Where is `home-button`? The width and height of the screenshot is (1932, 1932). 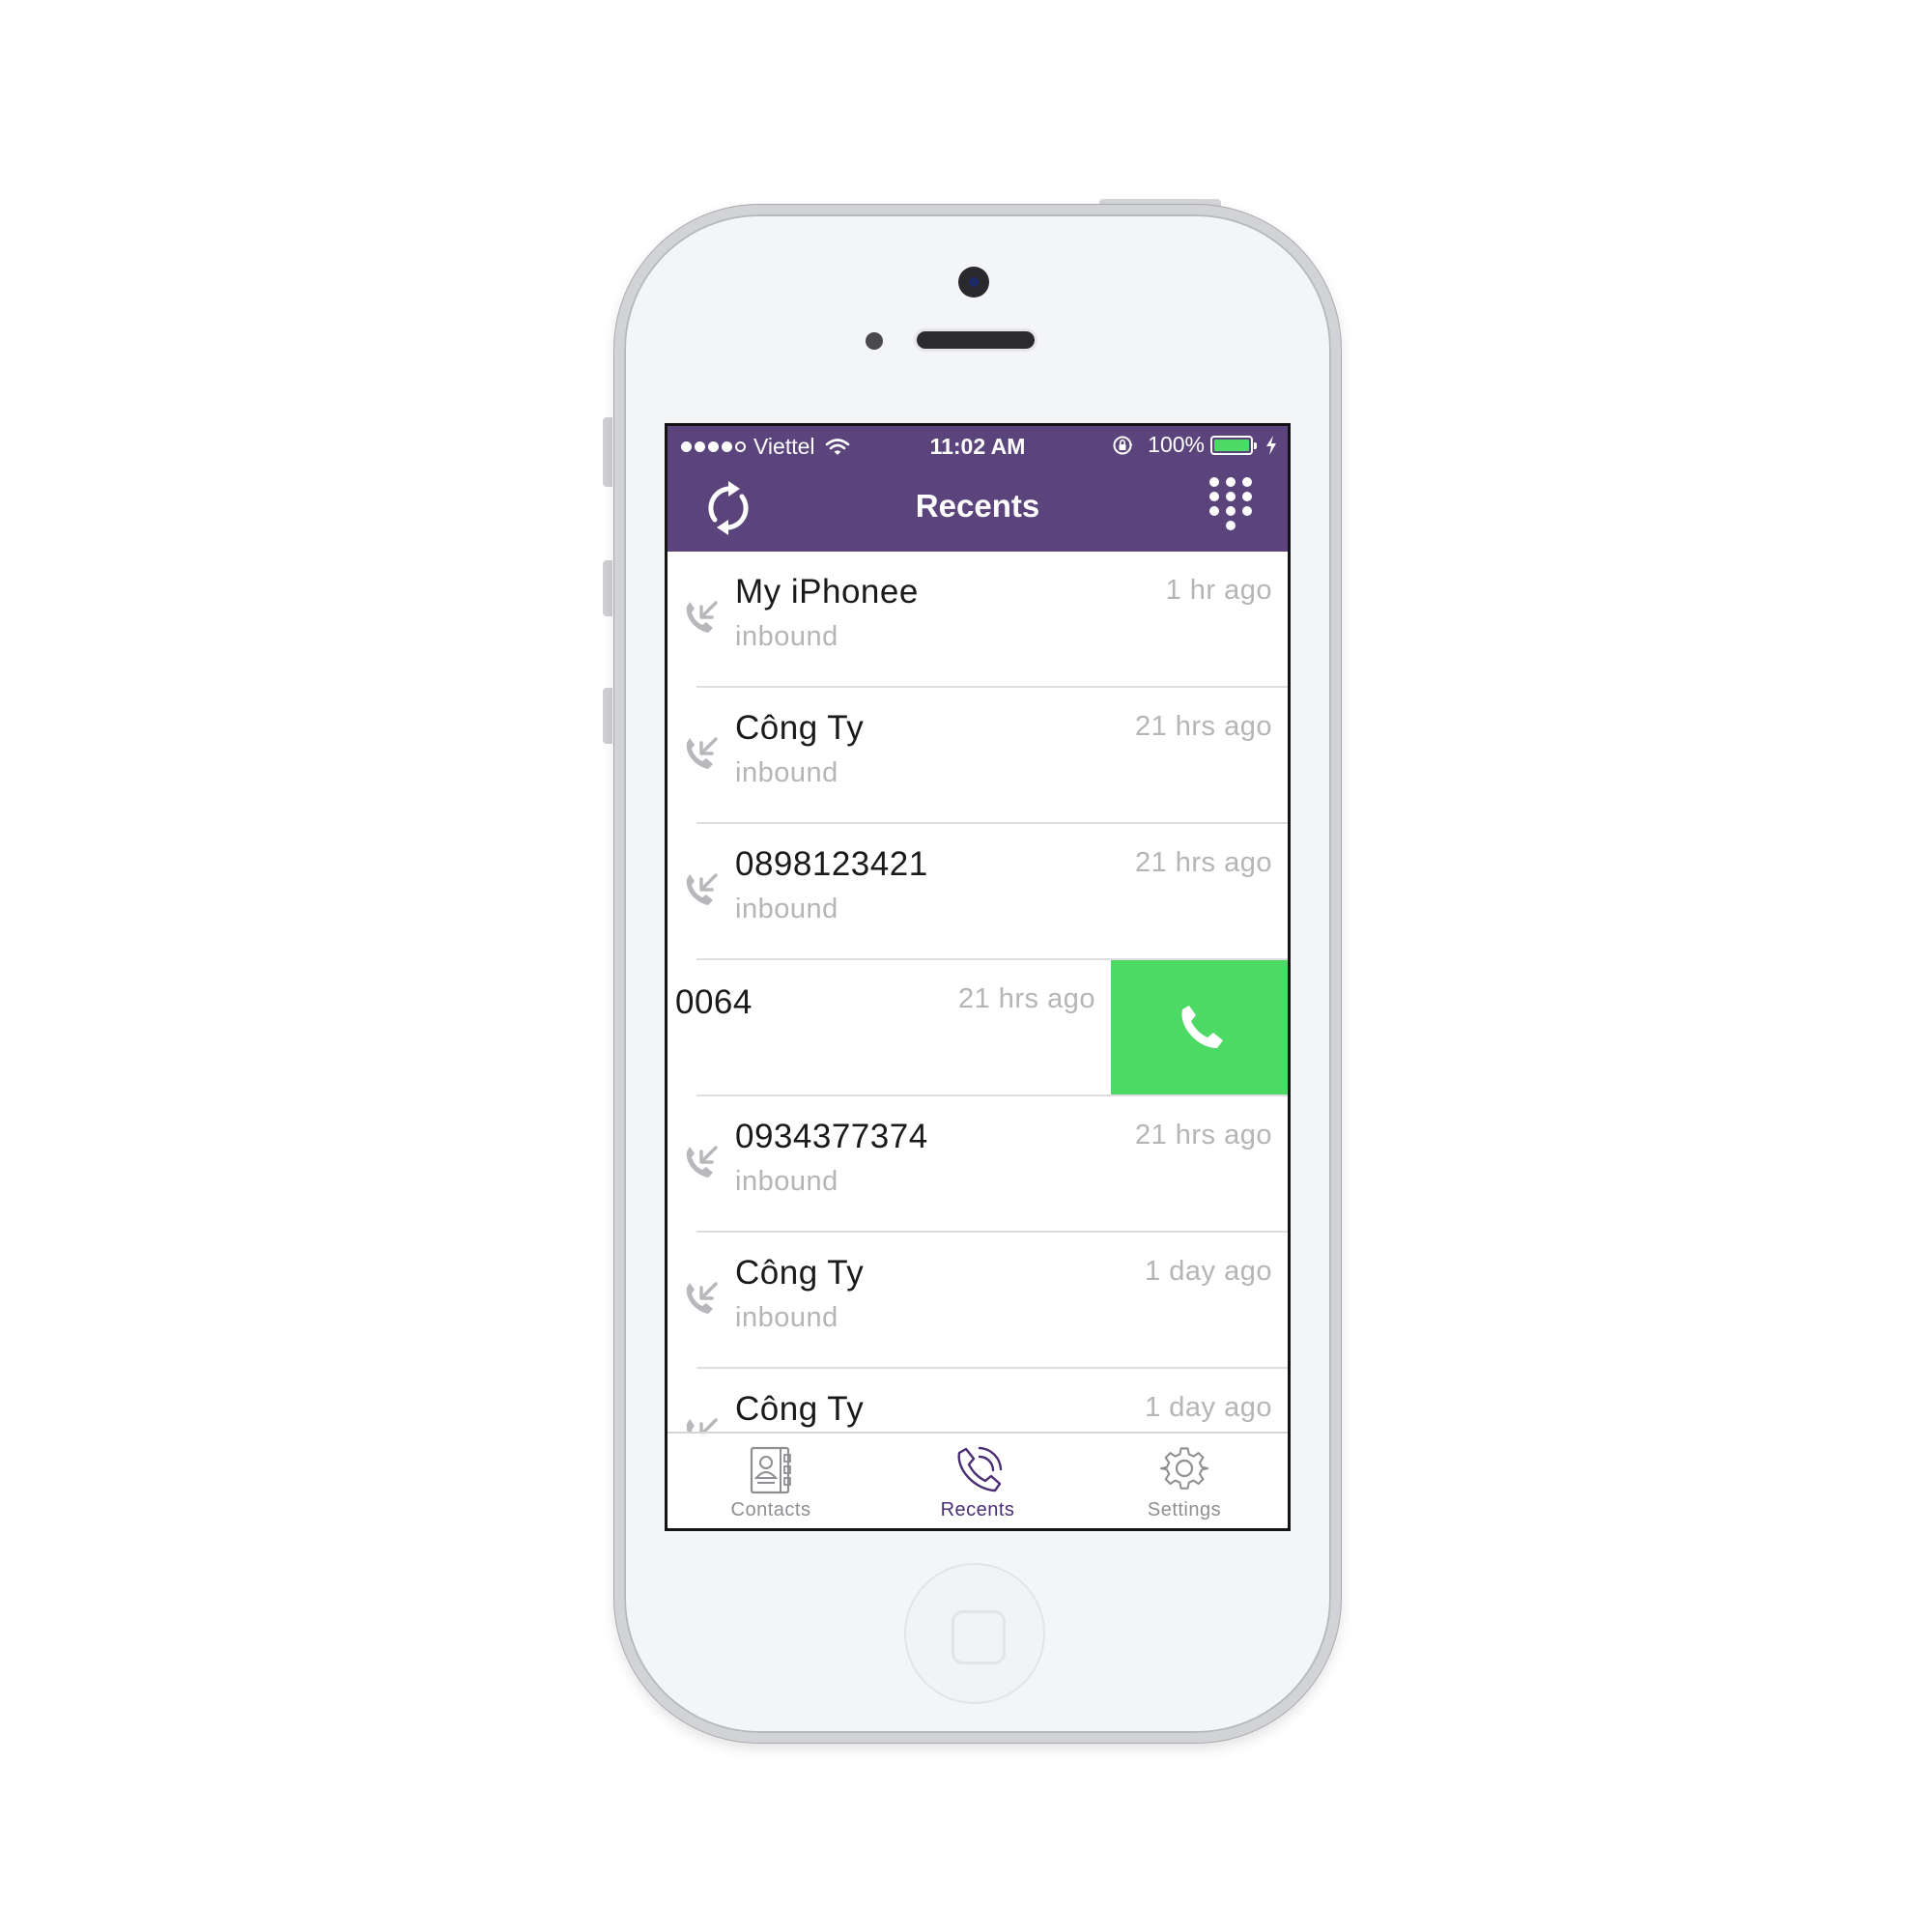 home-button is located at coordinates (974, 1633).